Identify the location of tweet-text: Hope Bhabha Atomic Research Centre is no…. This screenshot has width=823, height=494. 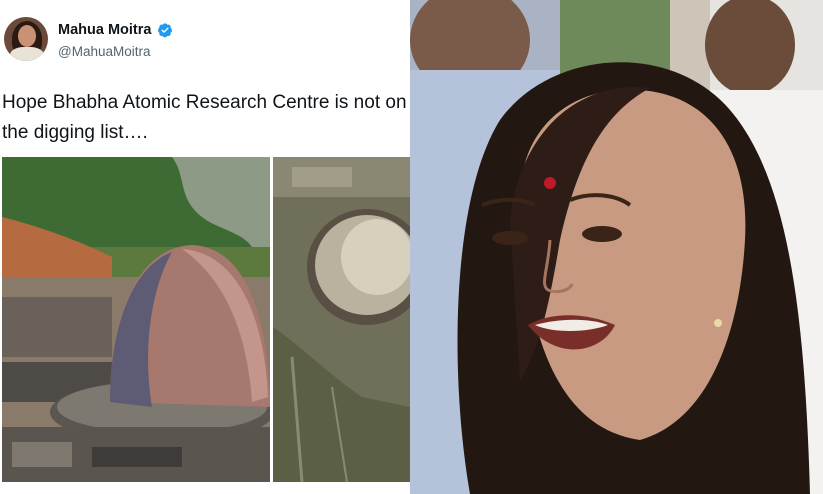
(204, 117).